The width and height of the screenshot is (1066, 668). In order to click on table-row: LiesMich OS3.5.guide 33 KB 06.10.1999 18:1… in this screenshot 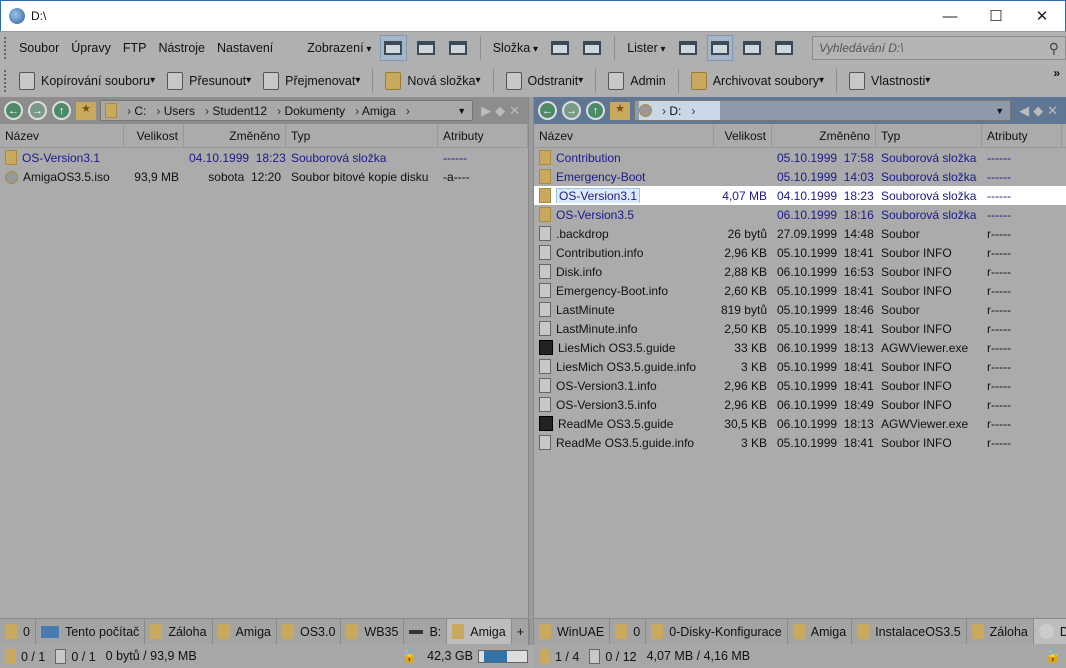, I will do `click(800, 347)`.